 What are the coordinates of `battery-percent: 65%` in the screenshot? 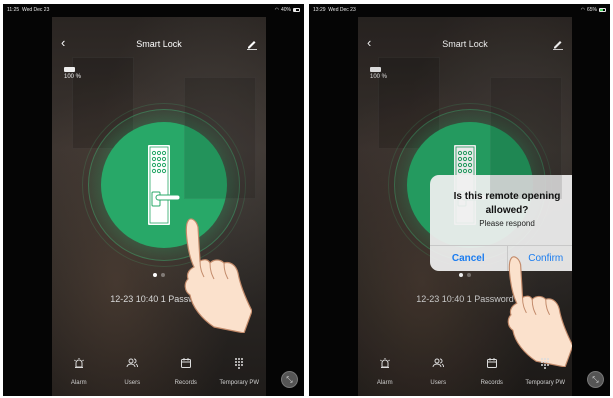 It's located at (591, 10).